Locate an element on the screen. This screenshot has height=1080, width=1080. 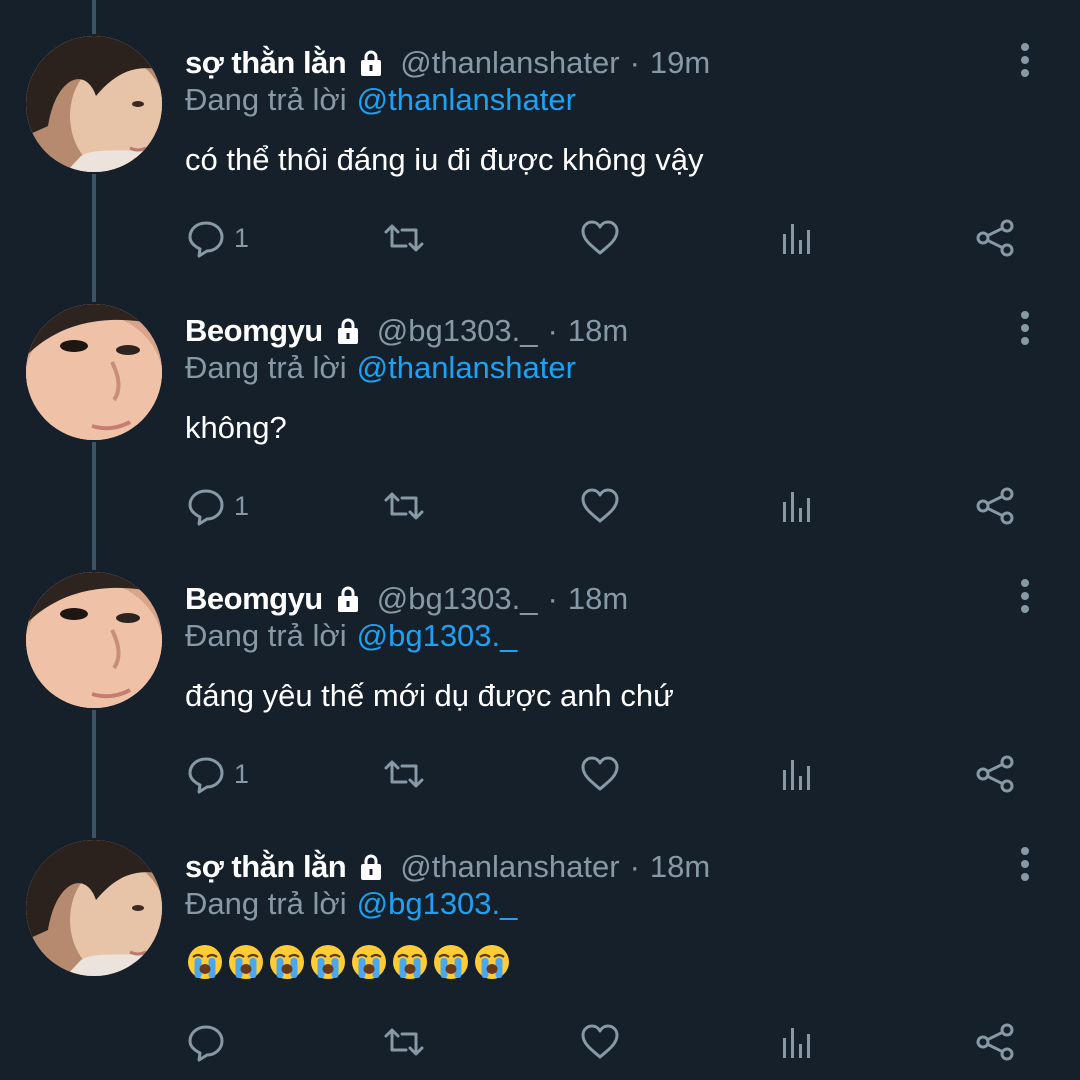
tweet-header: sợ thằn lằn @thanlanshater · 19m is located at coordinates (447, 63).